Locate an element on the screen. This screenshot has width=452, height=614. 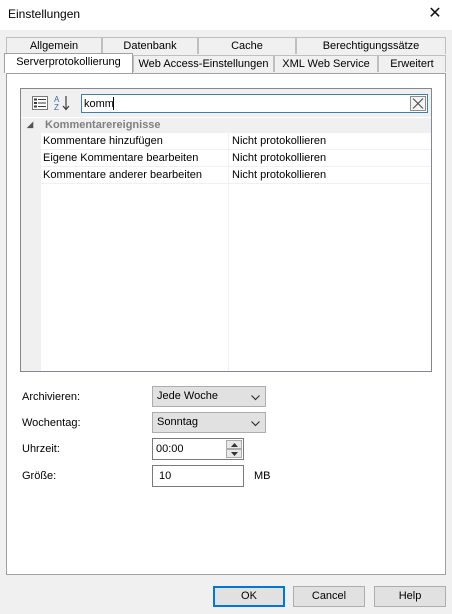
property-name: Eigene Kommentare bearbeiten is located at coordinates (134, 158).